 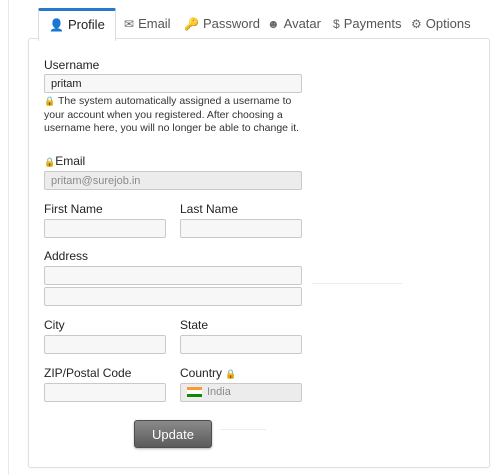 What do you see at coordinates (70, 161) in the screenshot?
I see `email-label: Email` at bounding box center [70, 161].